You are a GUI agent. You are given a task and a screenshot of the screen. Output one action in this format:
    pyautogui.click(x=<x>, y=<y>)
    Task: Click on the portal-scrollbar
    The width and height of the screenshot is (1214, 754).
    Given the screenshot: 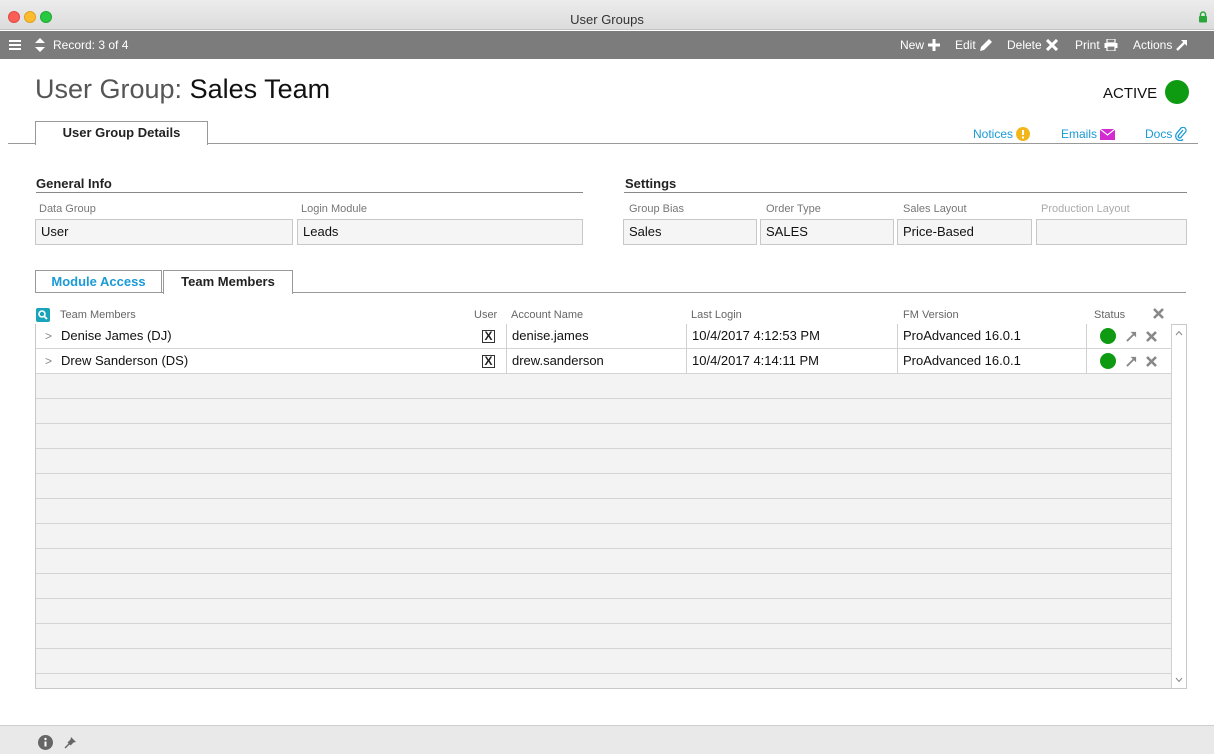 What is the action you would take?
    pyautogui.click(x=1178, y=506)
    